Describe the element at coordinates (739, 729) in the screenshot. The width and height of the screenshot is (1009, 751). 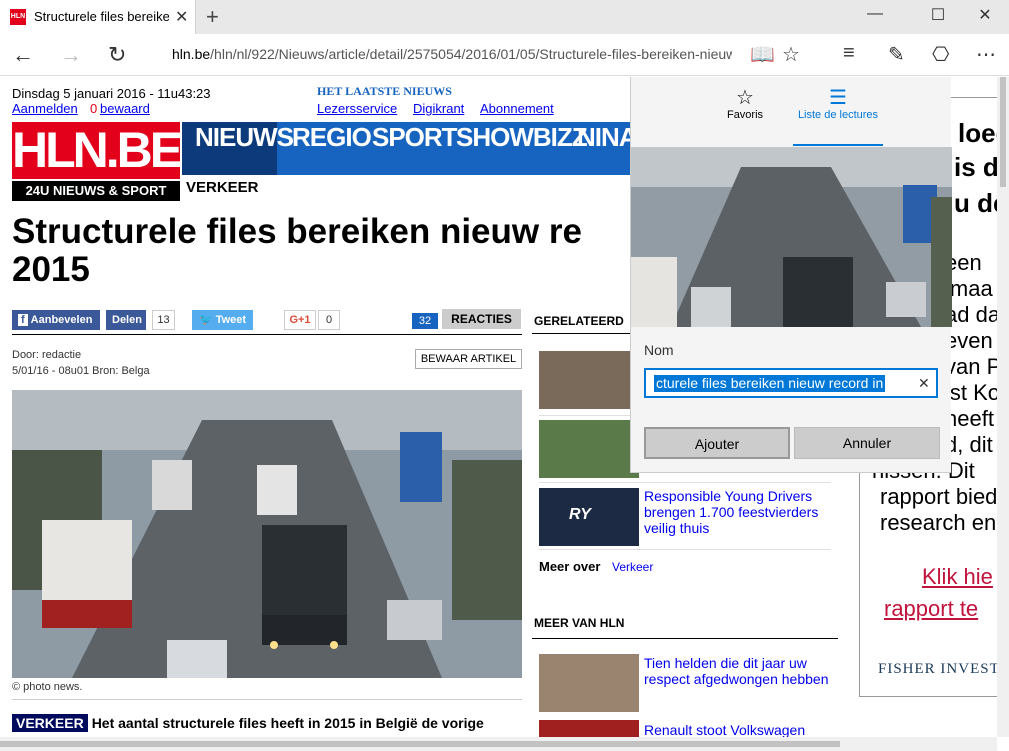
I see `more-hln-link-2: Renault stoot Volkswagen` at that location.